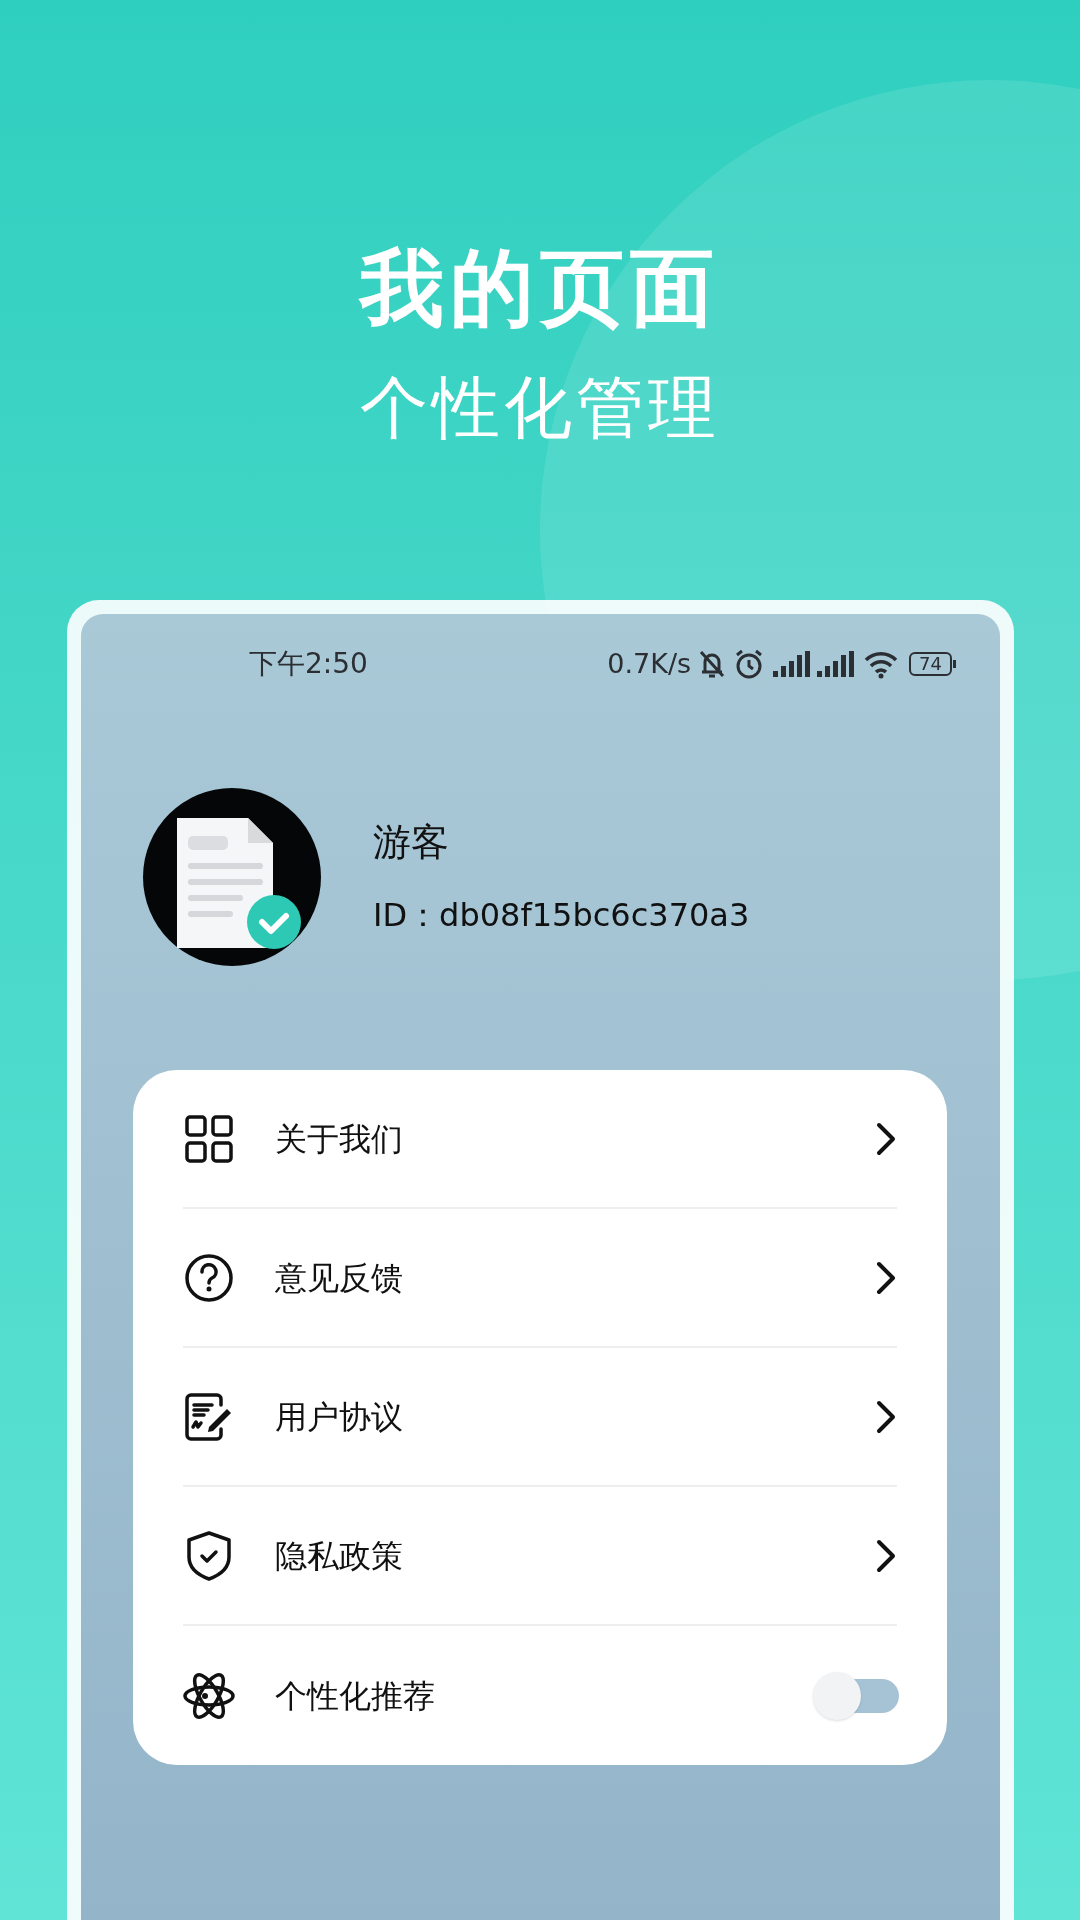  Describe the element at coordinates (540, 1139) in the screenshot. I see `menu-item: 关于我们` at that location.